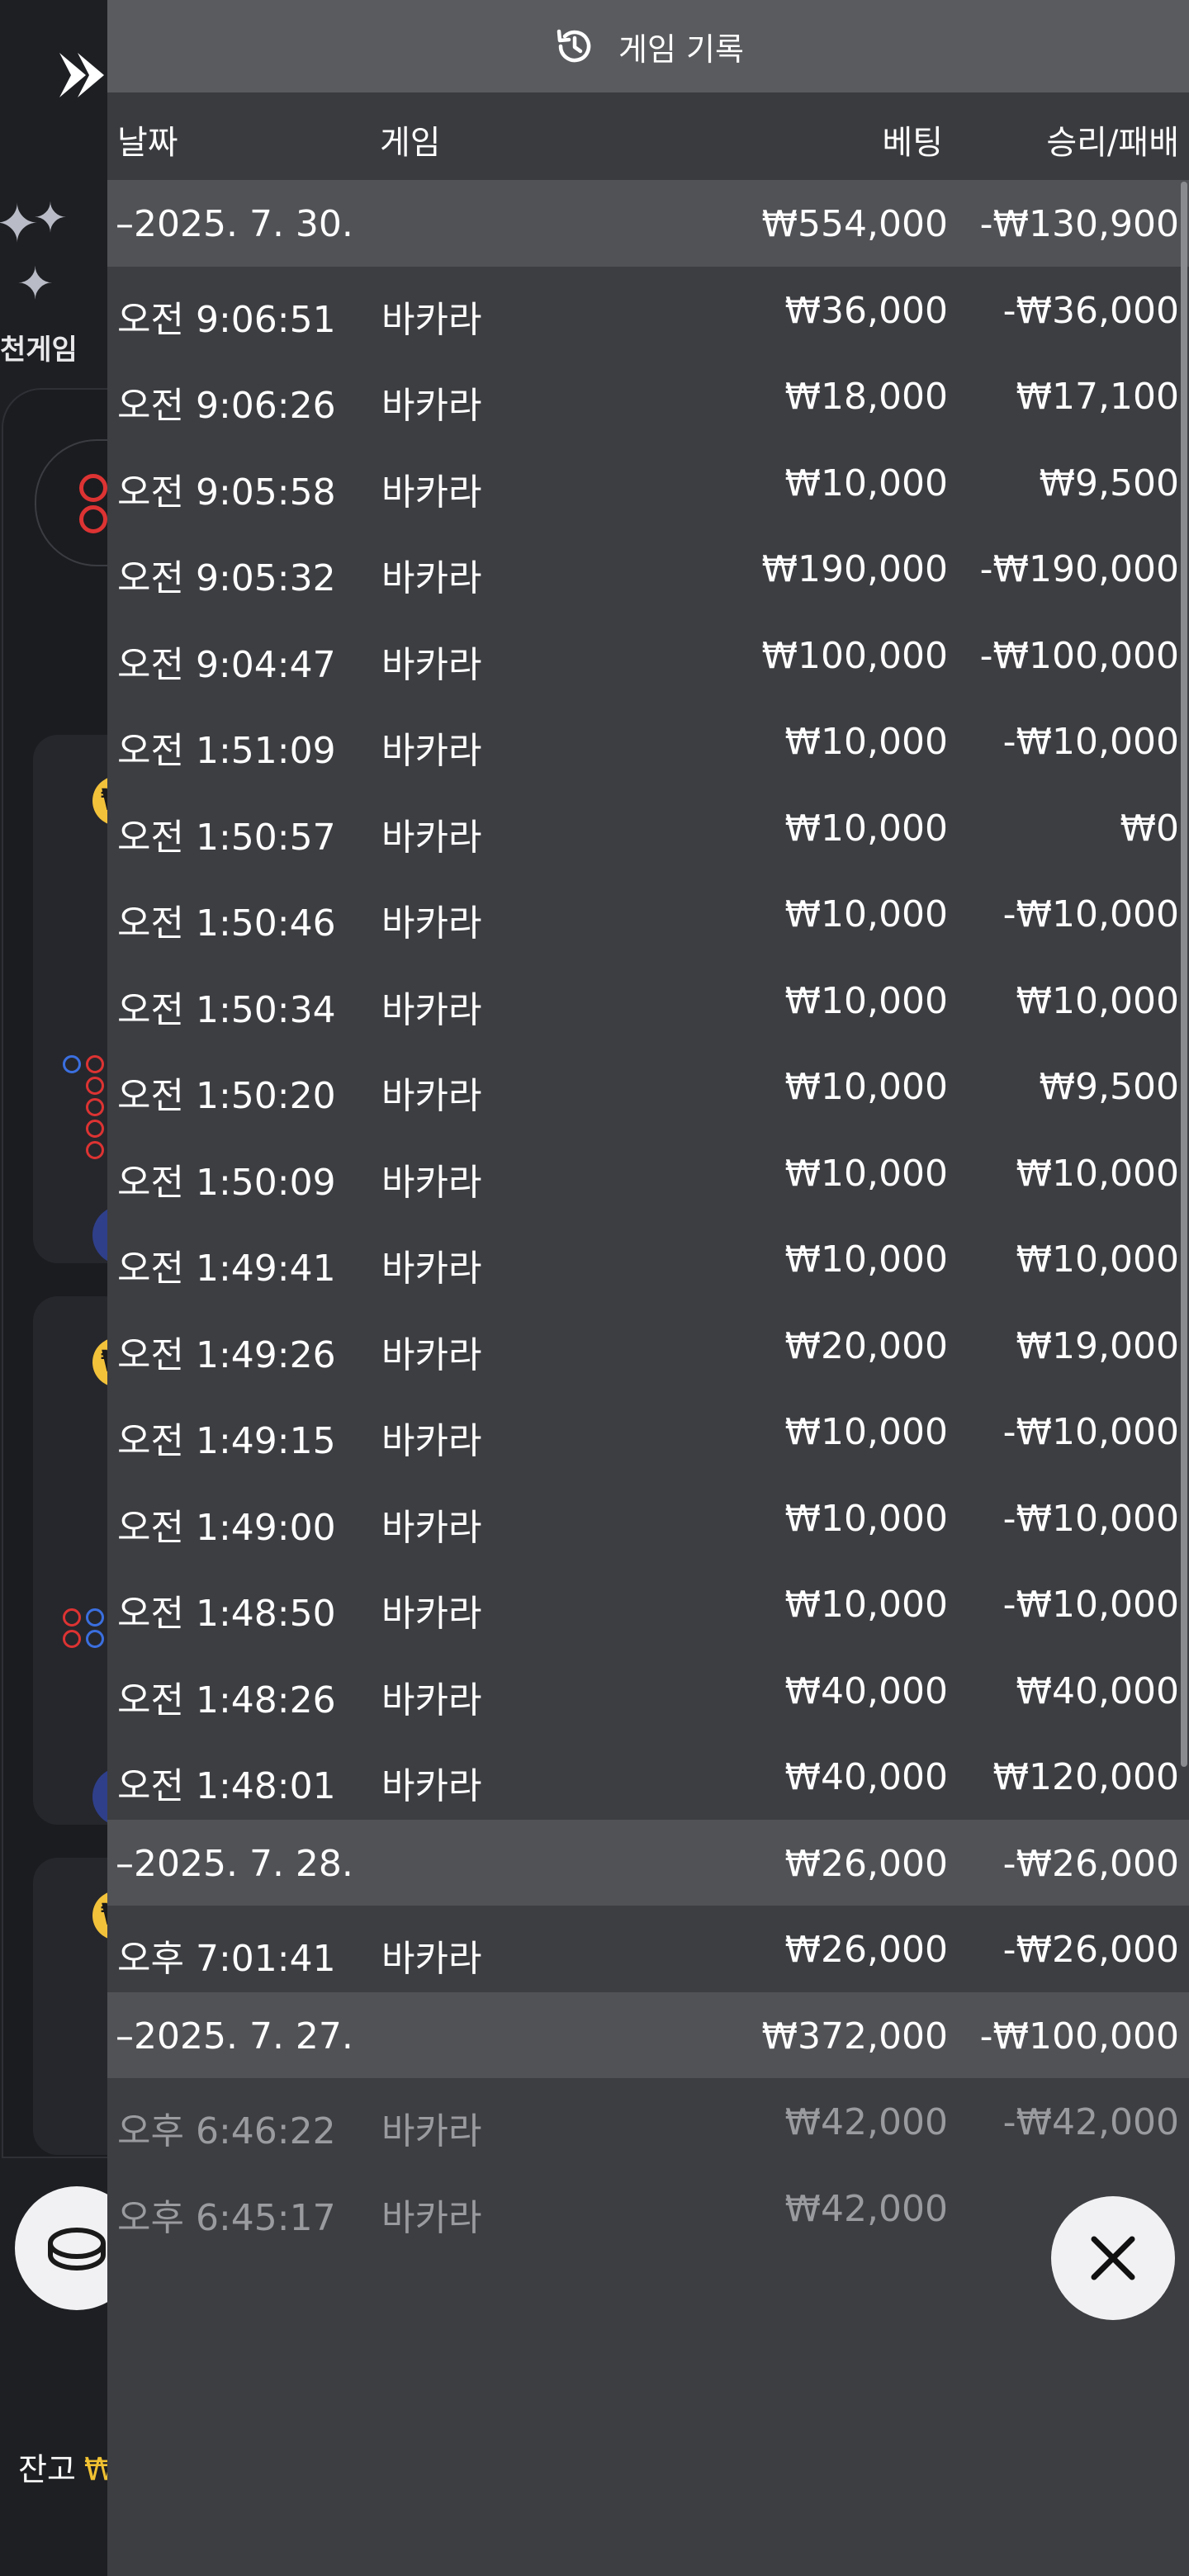  What do you see at coordinates (226, 1009) in the screenshot?
I see `row-time: 오전 1:50:34` at bounding box center [226, 1009].